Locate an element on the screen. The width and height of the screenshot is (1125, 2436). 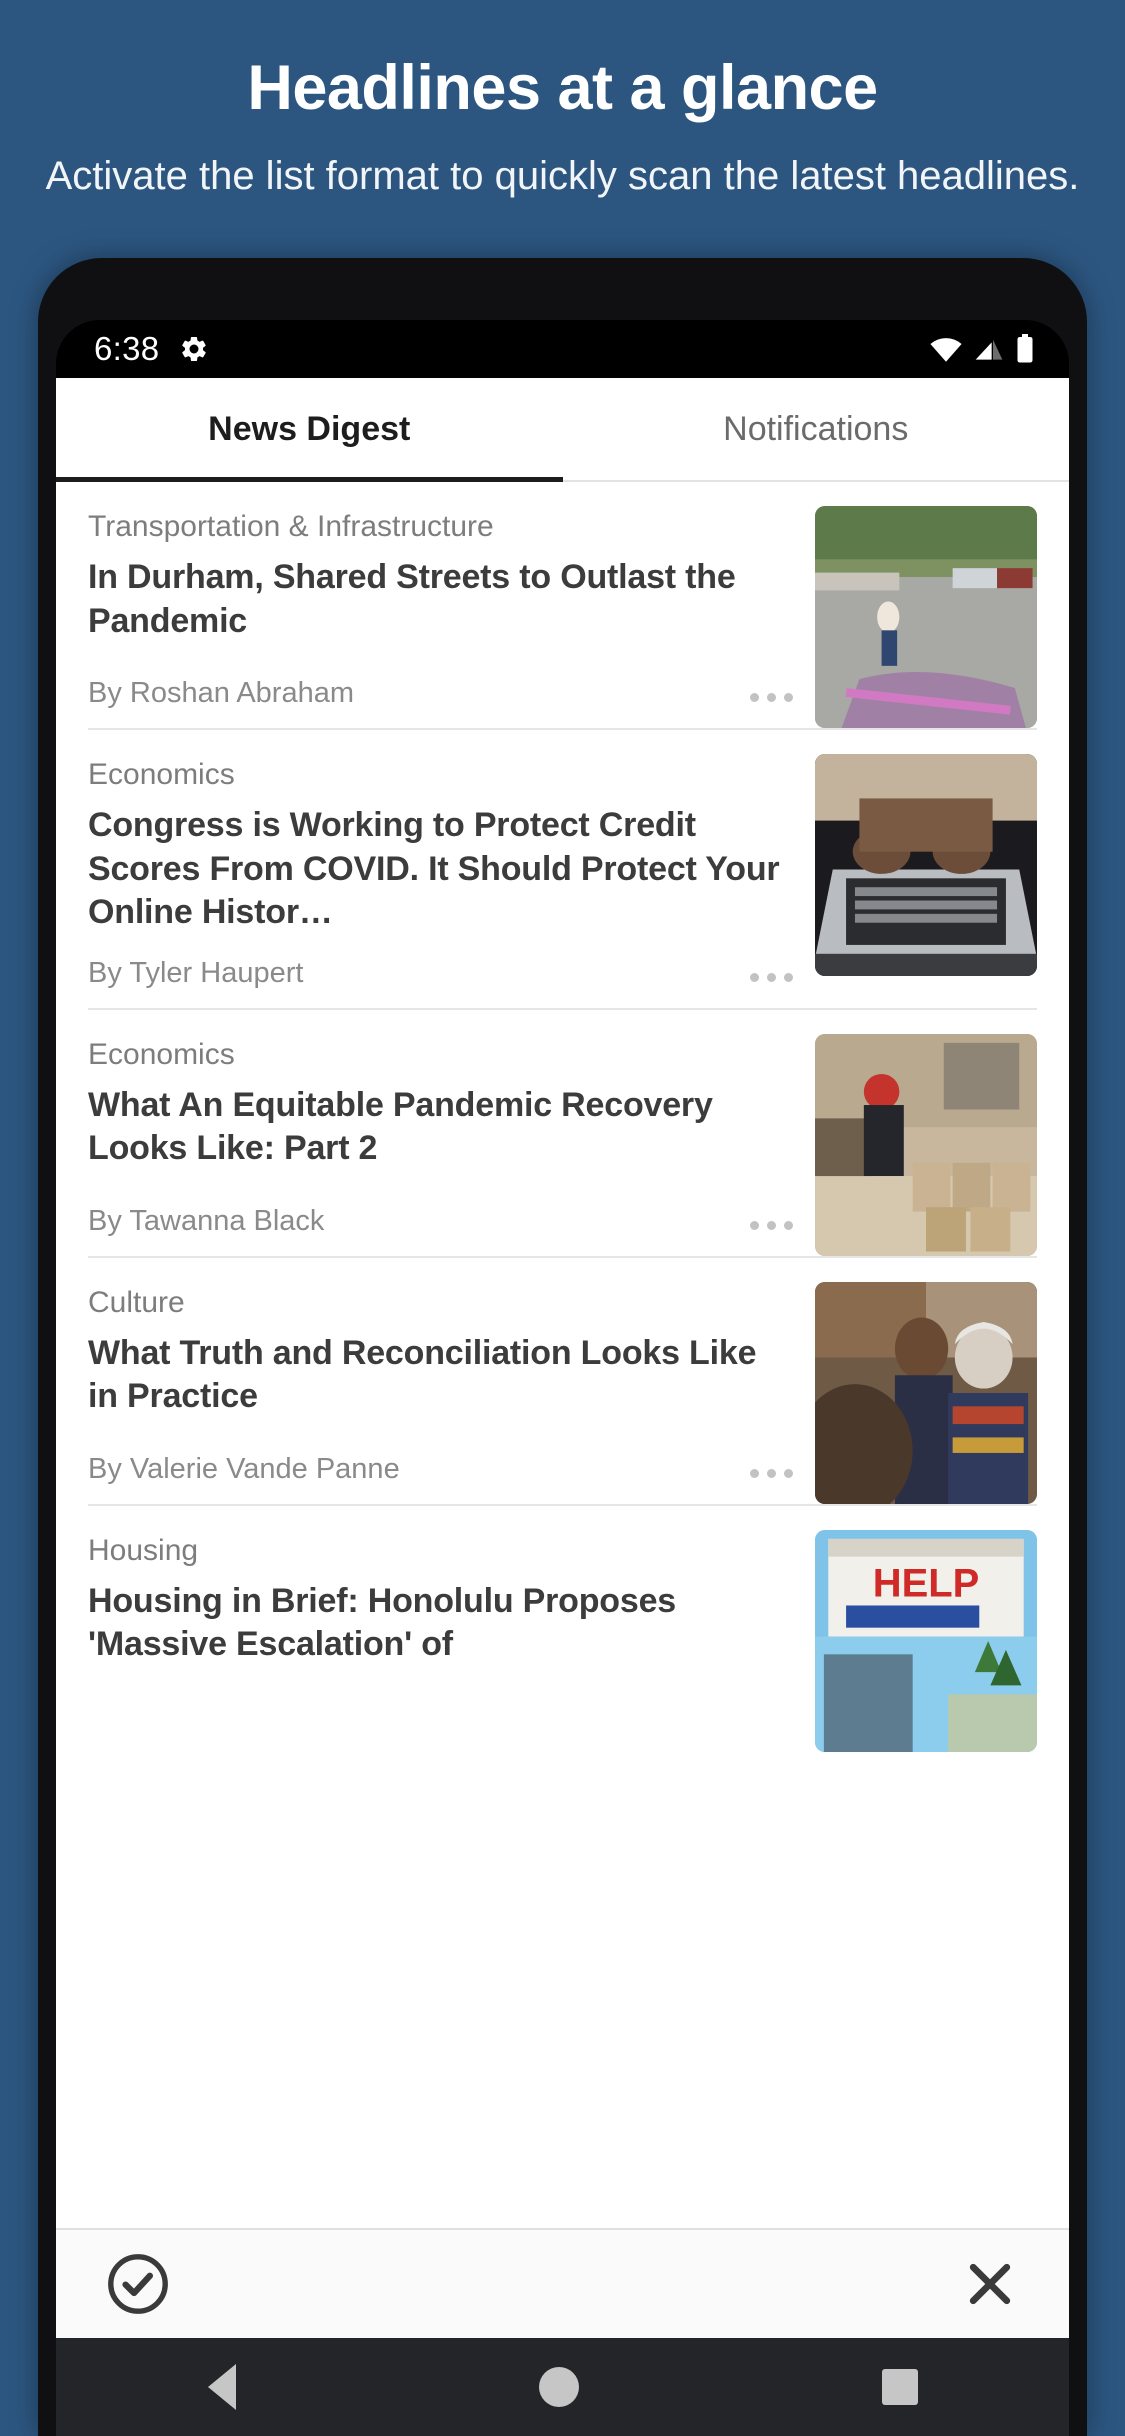
promo-title: Headlines at a glance is located at coordinates (562, 88).